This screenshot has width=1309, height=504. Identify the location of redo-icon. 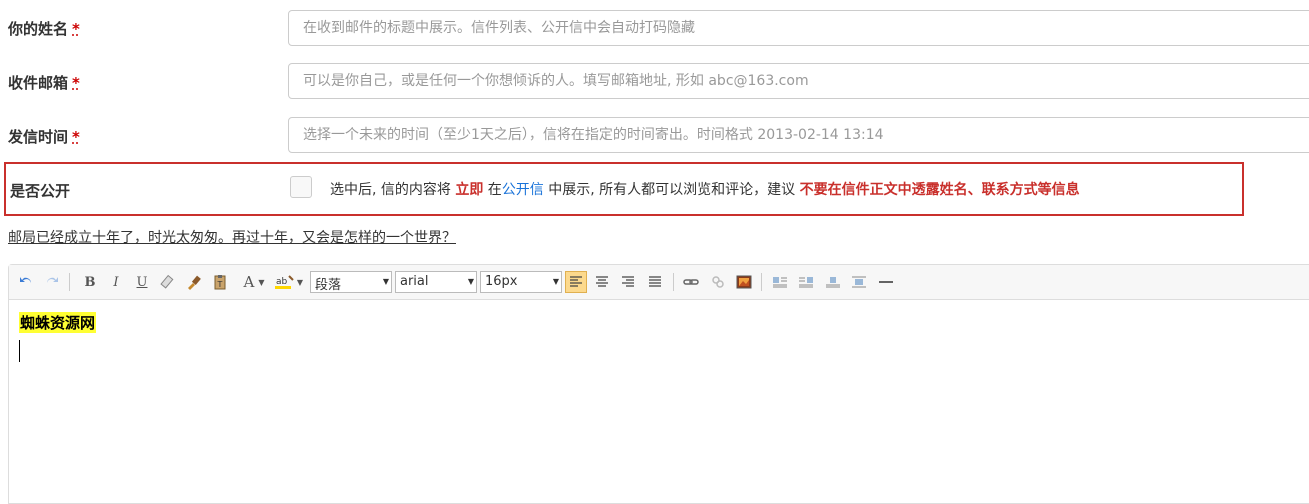
(52, 282).